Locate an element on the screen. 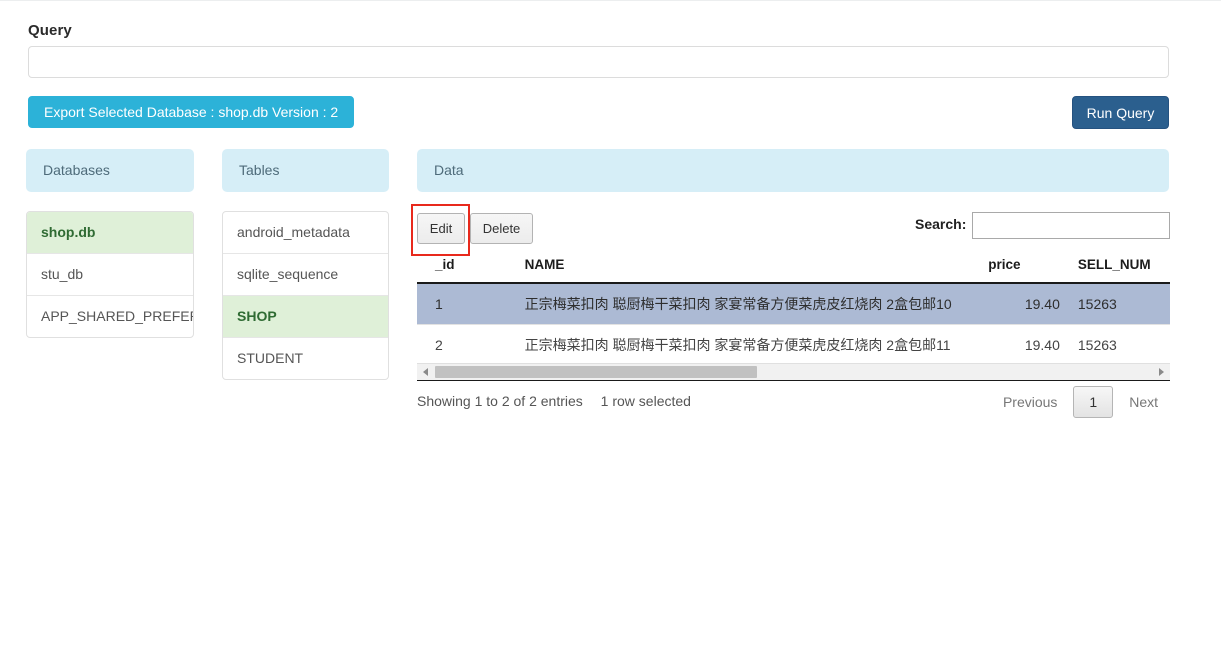 The width and height of the screenshot is (1221, 648). list-item-table-android-metadata: android_metadata is located at coordinates (305, 233).